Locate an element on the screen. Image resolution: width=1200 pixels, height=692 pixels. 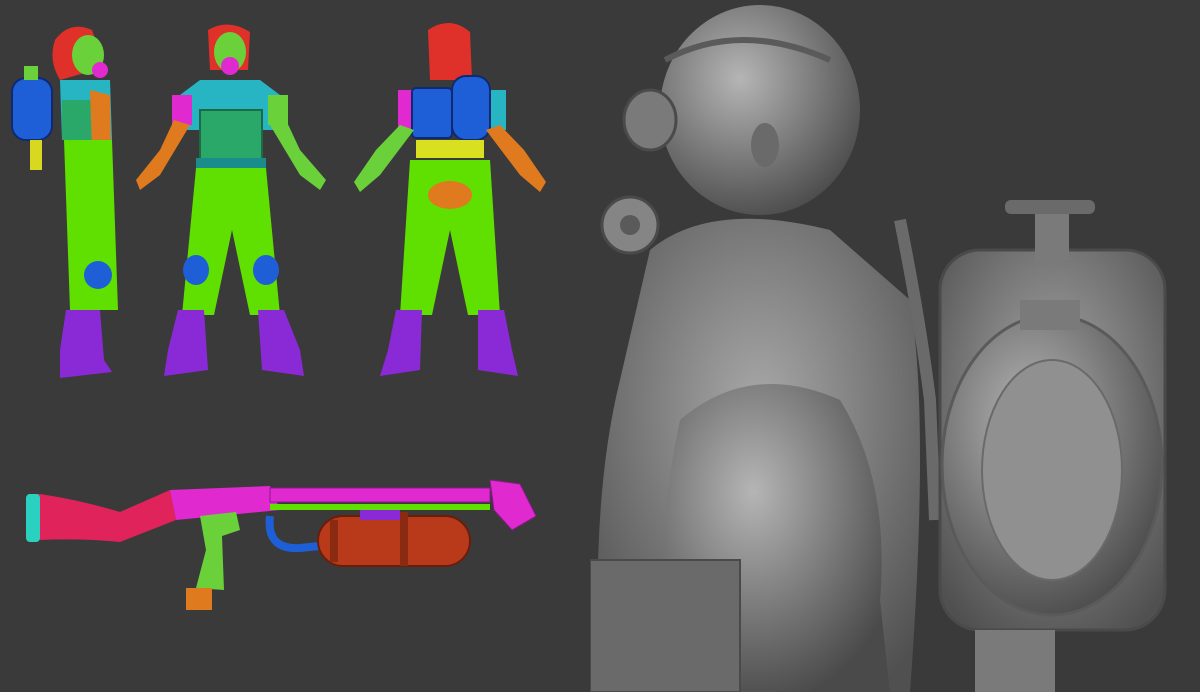
polypaint-side-view is located at coordinates (64, 202).